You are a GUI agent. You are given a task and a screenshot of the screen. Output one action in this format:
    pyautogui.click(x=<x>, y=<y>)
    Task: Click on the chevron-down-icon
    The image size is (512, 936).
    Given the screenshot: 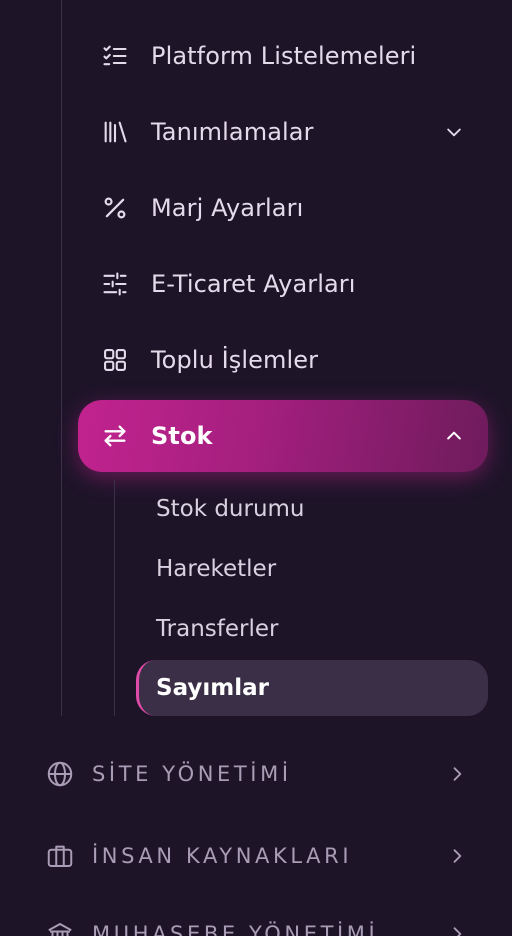 What is the action you would take?
    pyautogui.click(x=454, y=132)
    